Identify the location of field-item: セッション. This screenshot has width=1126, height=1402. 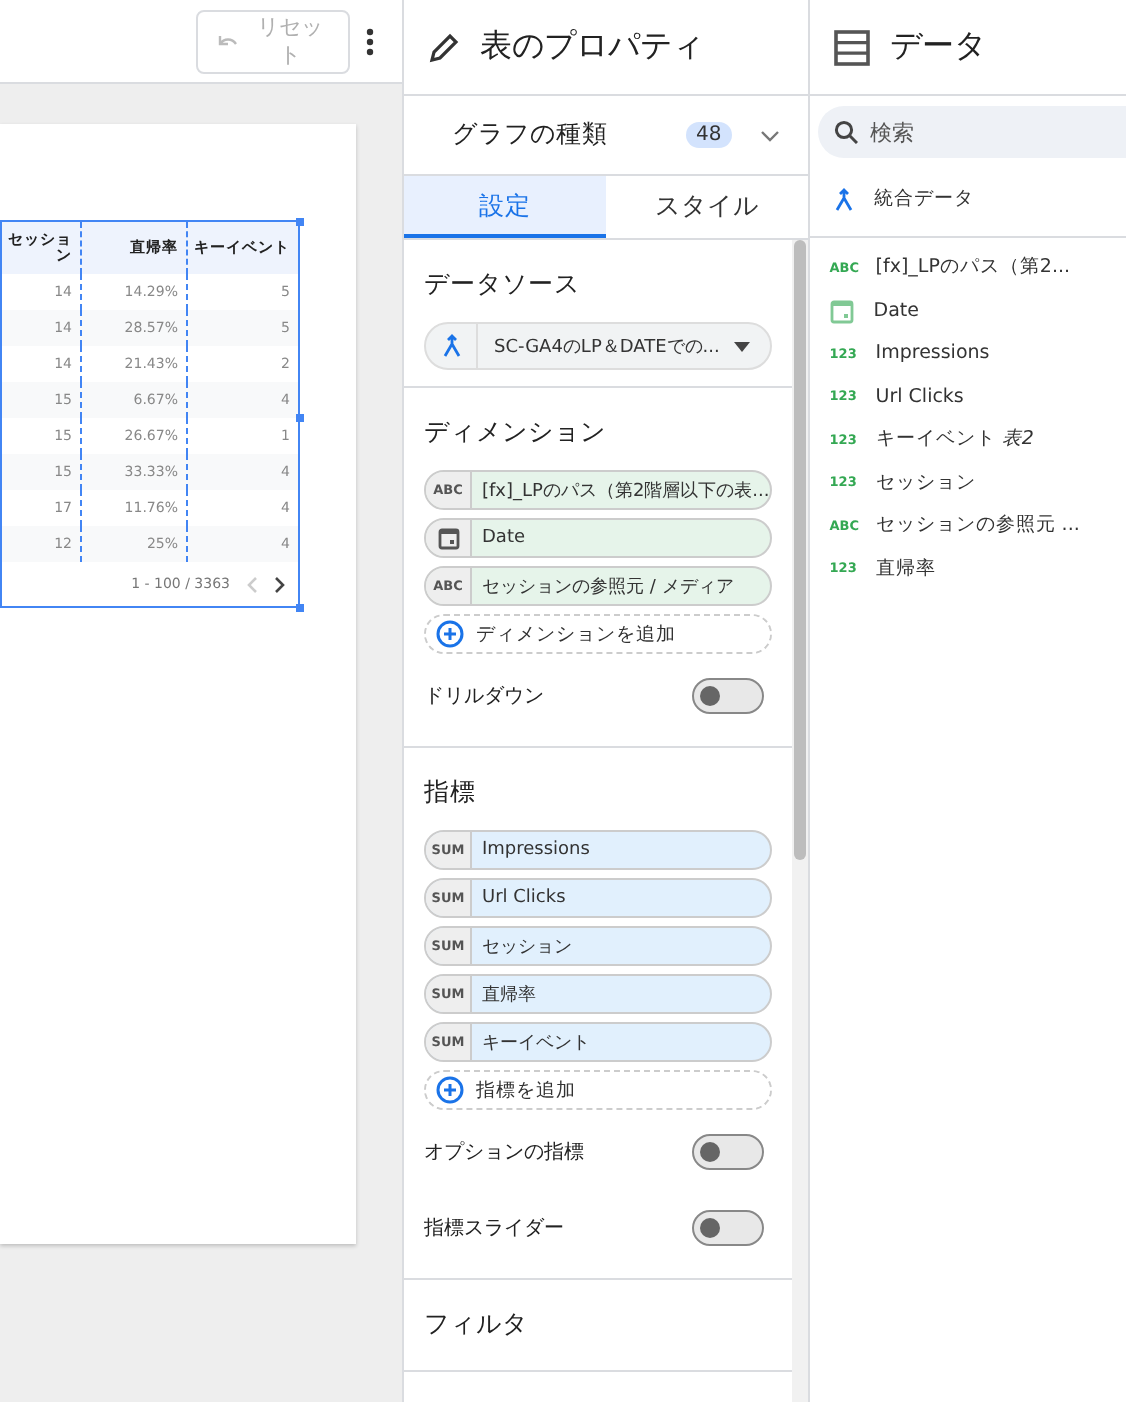
(925, 482).